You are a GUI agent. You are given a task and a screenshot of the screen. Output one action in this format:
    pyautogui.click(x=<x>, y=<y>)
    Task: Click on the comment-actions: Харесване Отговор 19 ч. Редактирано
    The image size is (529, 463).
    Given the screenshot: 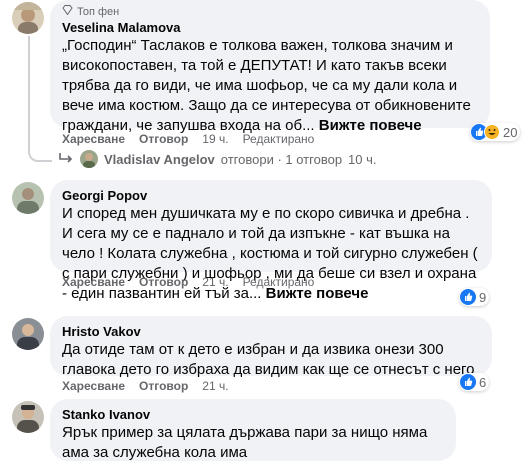 What is the action you would take?
    pyautogui.click(x=188, y=139)
    